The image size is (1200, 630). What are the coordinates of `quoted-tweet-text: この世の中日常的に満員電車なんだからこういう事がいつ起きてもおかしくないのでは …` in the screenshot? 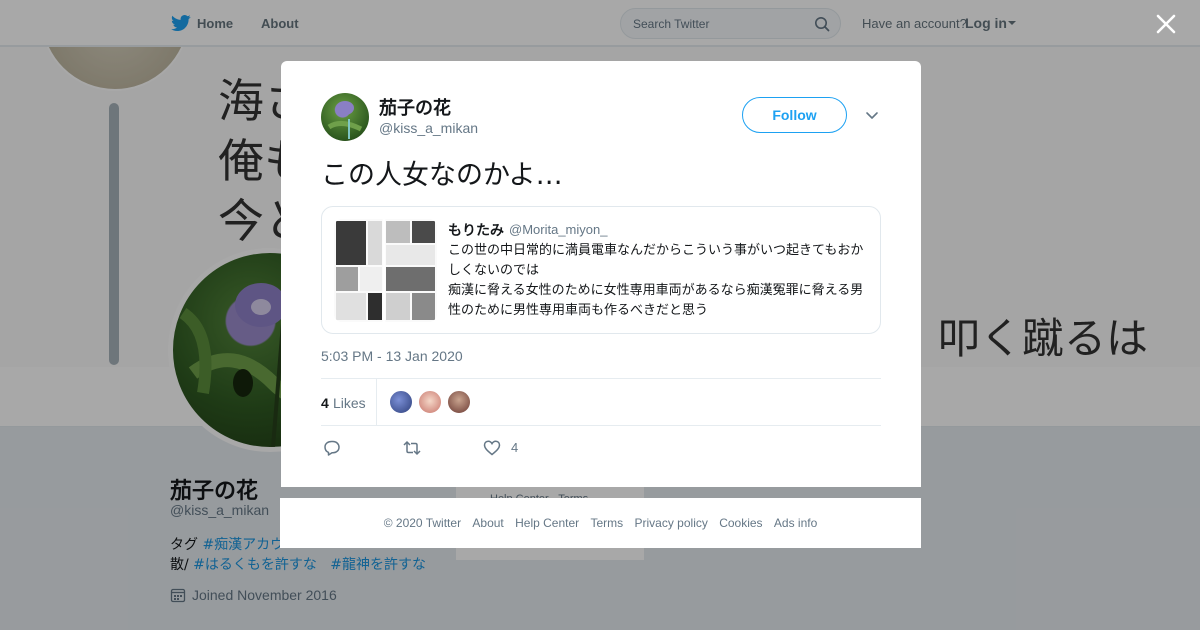 It's located at (660, 281).